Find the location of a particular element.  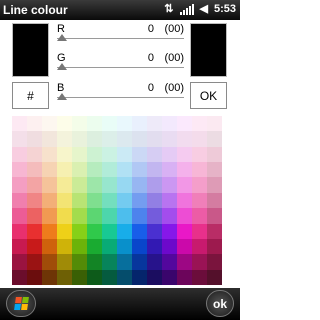

green-channel-slider: G 0 (00) is located at coordinates (120, 65).